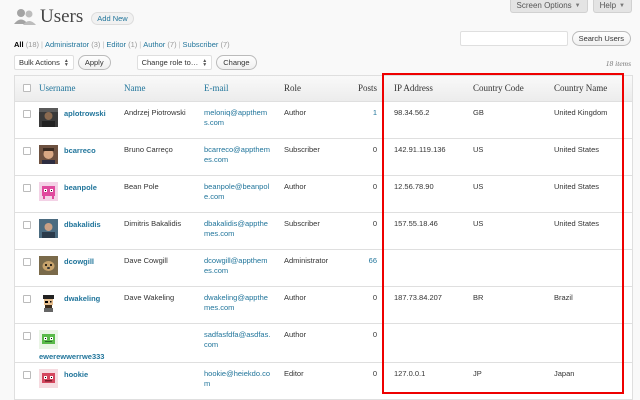 This screenshot has height=400, width=640. I want to click on filter-author: Author, so click(154, 44).